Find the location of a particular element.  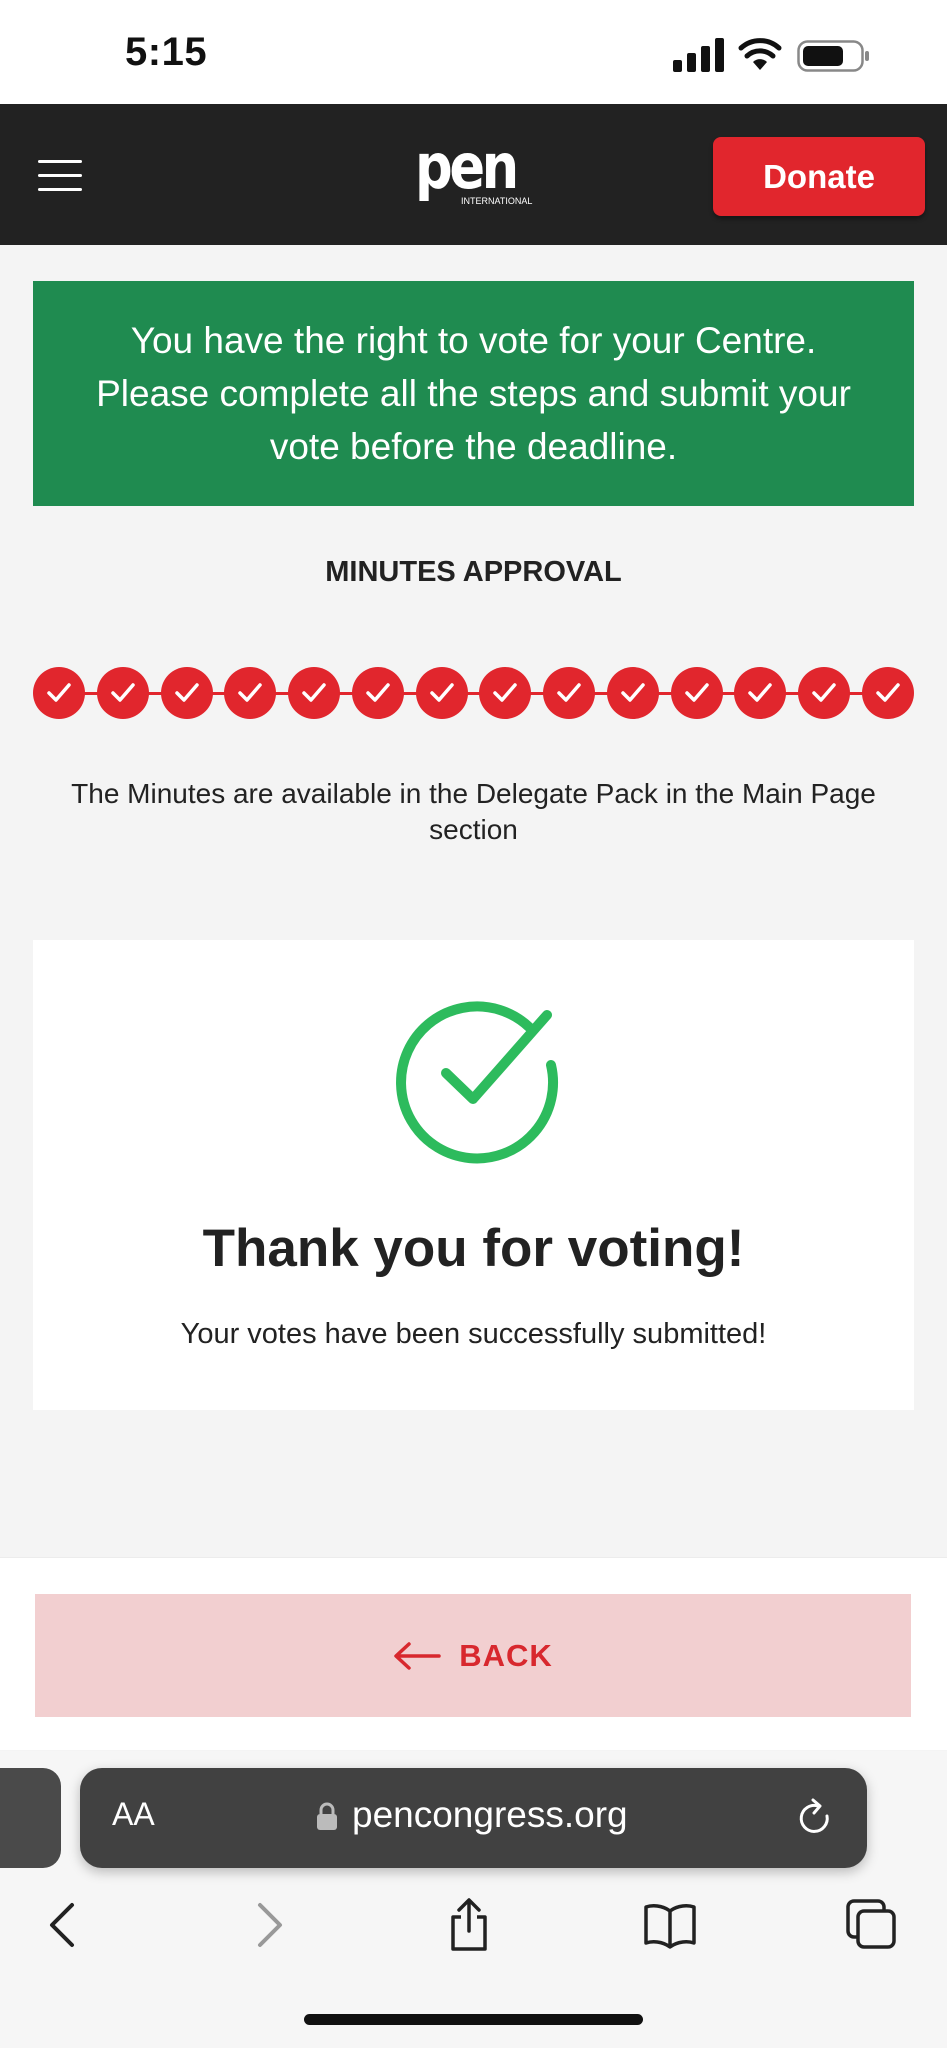

tabs-icon is located at coordinates (872, 1925).